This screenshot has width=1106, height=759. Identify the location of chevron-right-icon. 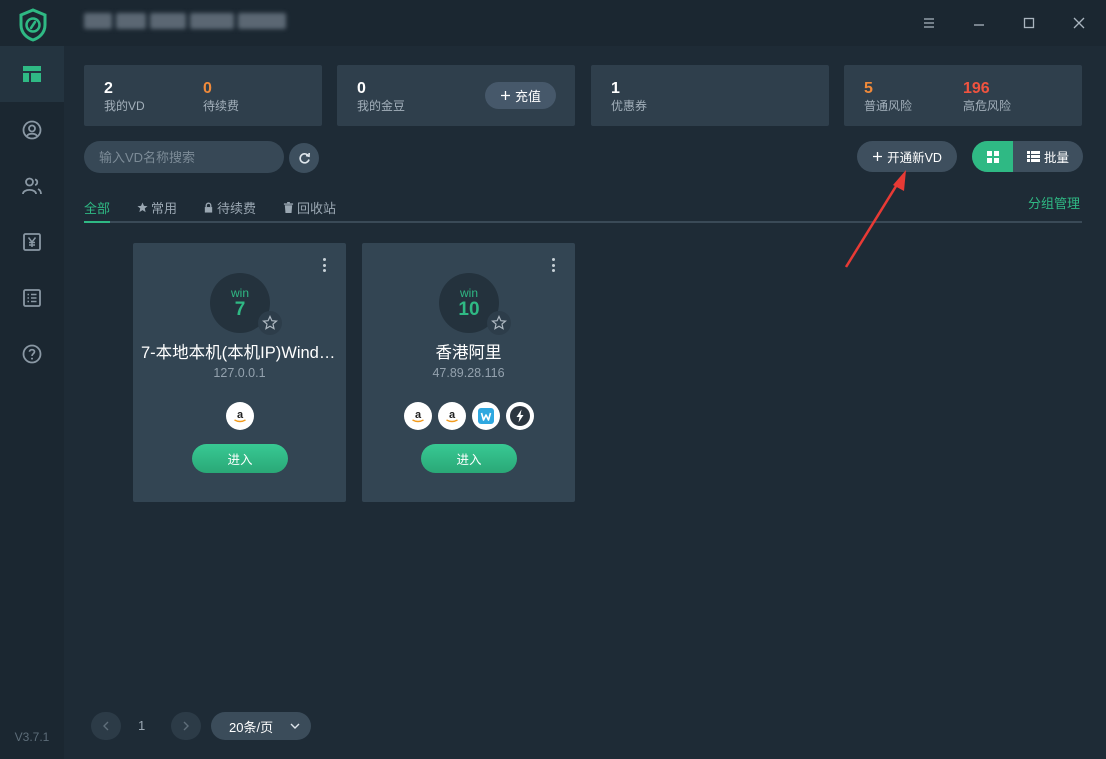
(186, 726).